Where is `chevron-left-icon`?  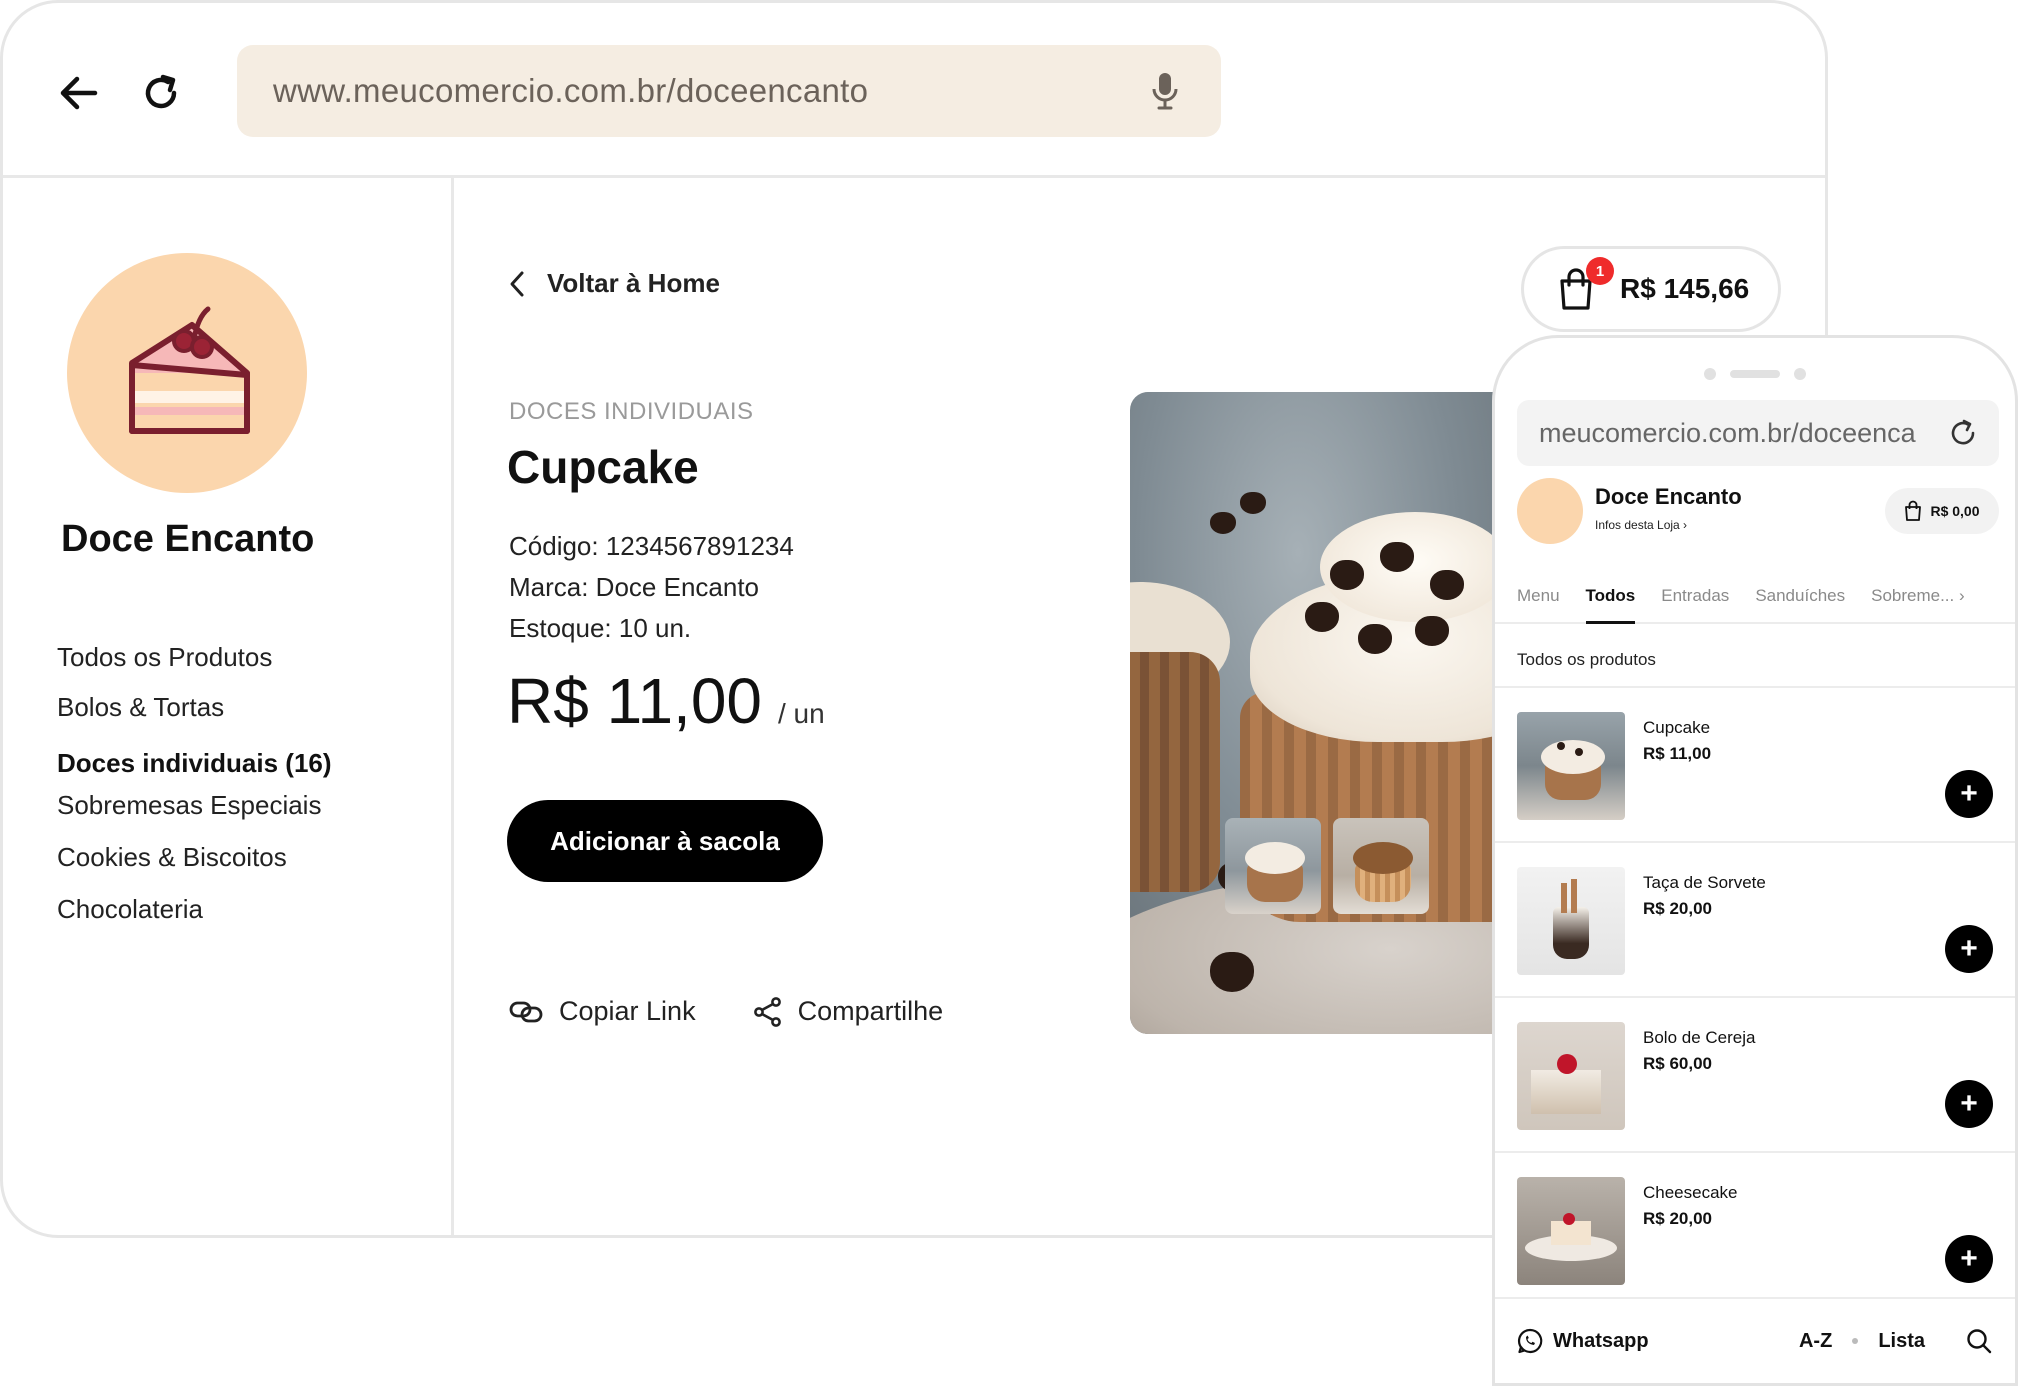
chevron-left-icon is located at coordinates (517, 283).